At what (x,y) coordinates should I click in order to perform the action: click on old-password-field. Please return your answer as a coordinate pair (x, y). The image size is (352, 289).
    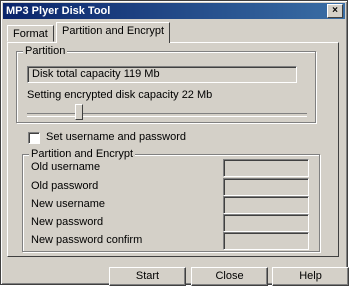
    Looking at the image, I should click on (266, 187).